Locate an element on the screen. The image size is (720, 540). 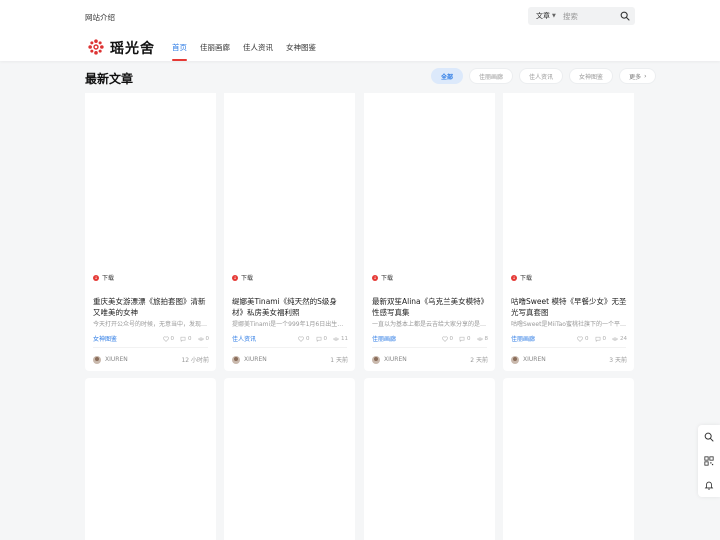
nav-item-goddess: 女神图鉴 is located at coordinates (301, 51).